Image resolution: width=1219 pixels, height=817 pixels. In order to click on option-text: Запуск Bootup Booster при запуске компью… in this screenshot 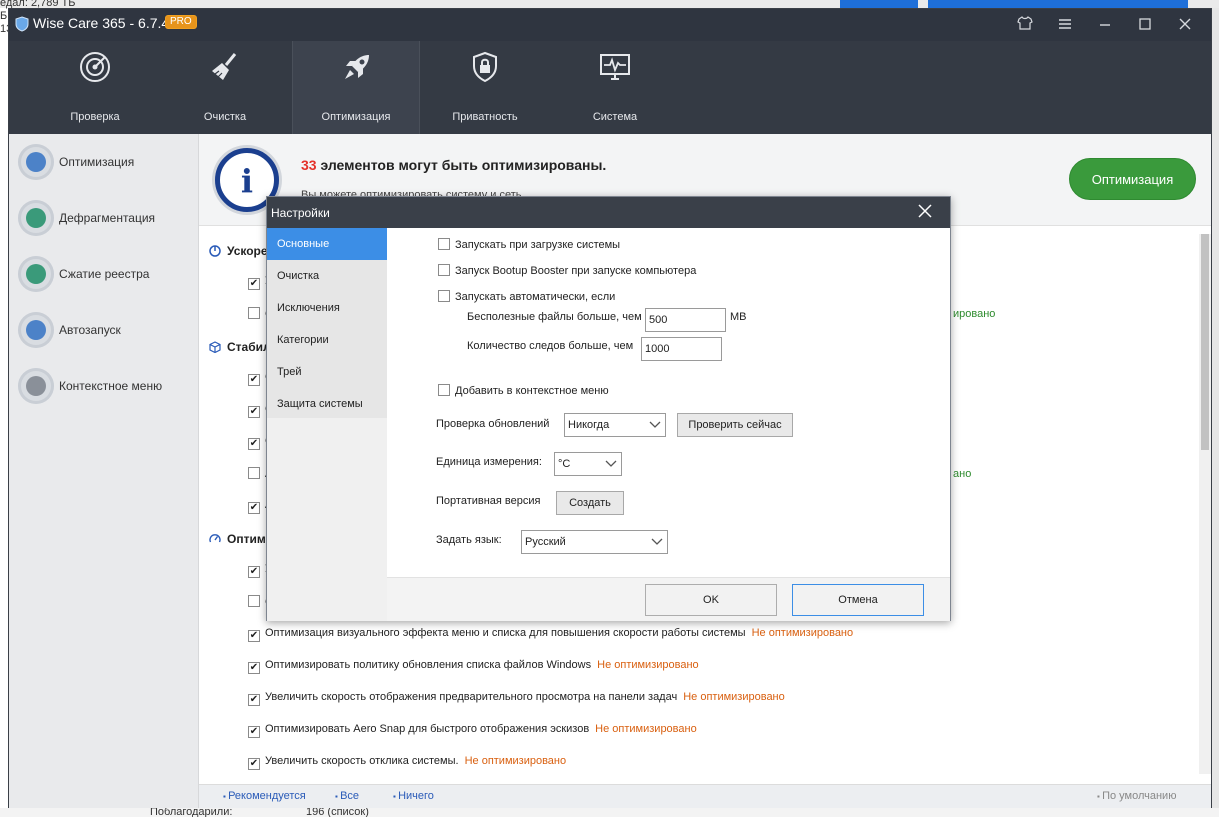, I will do `click(576, 271)`.